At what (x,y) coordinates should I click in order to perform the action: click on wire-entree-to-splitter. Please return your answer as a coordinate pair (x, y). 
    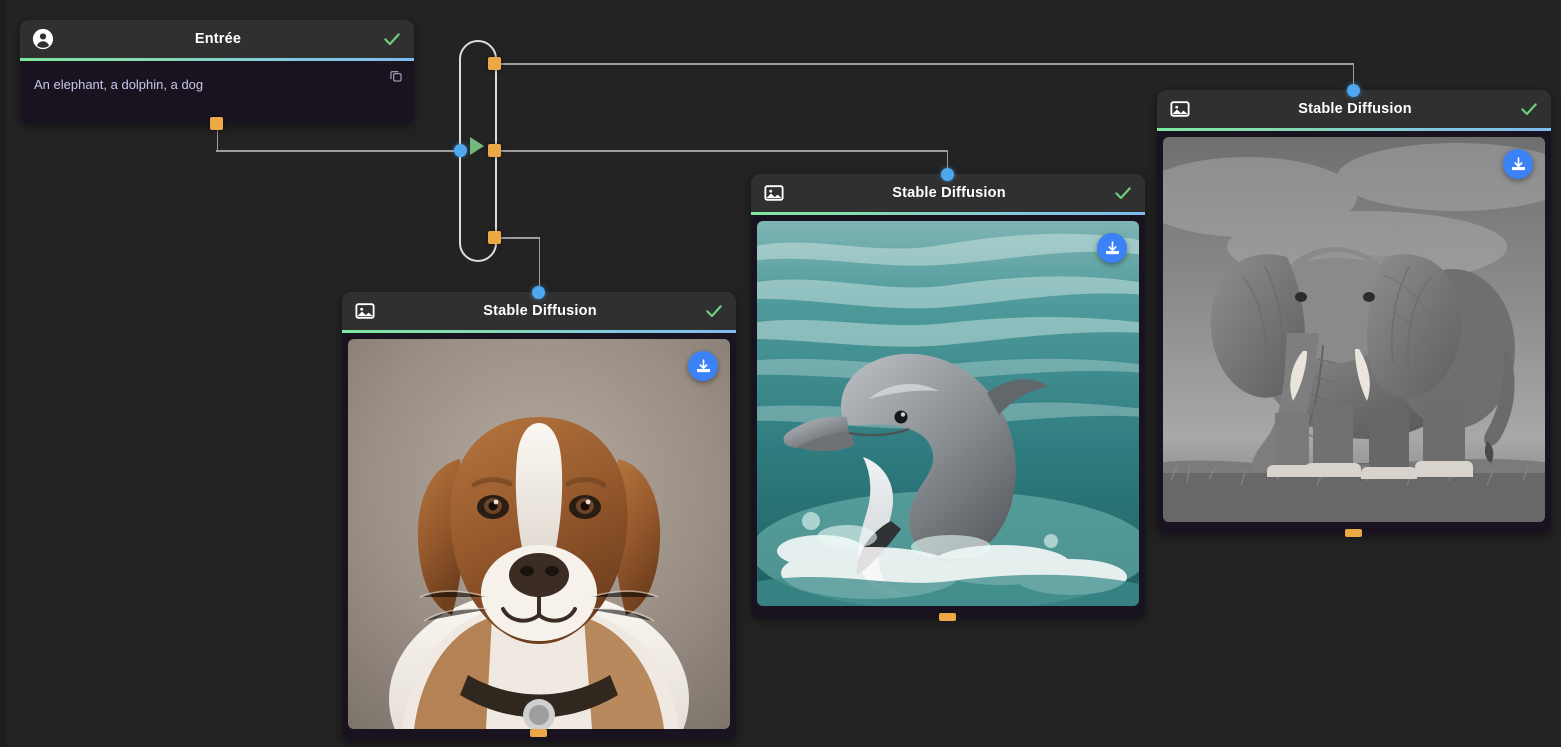
    Looking at the image, I should click on (338, 151).